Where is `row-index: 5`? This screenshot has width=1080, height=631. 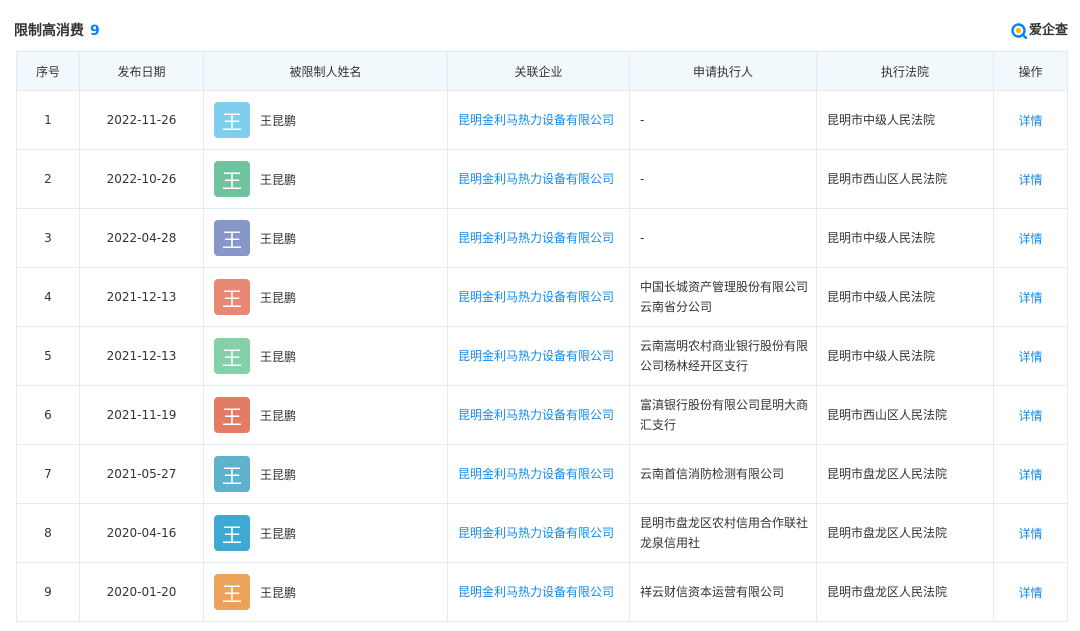
row-index: 5 is located at coordinates (48, 356).